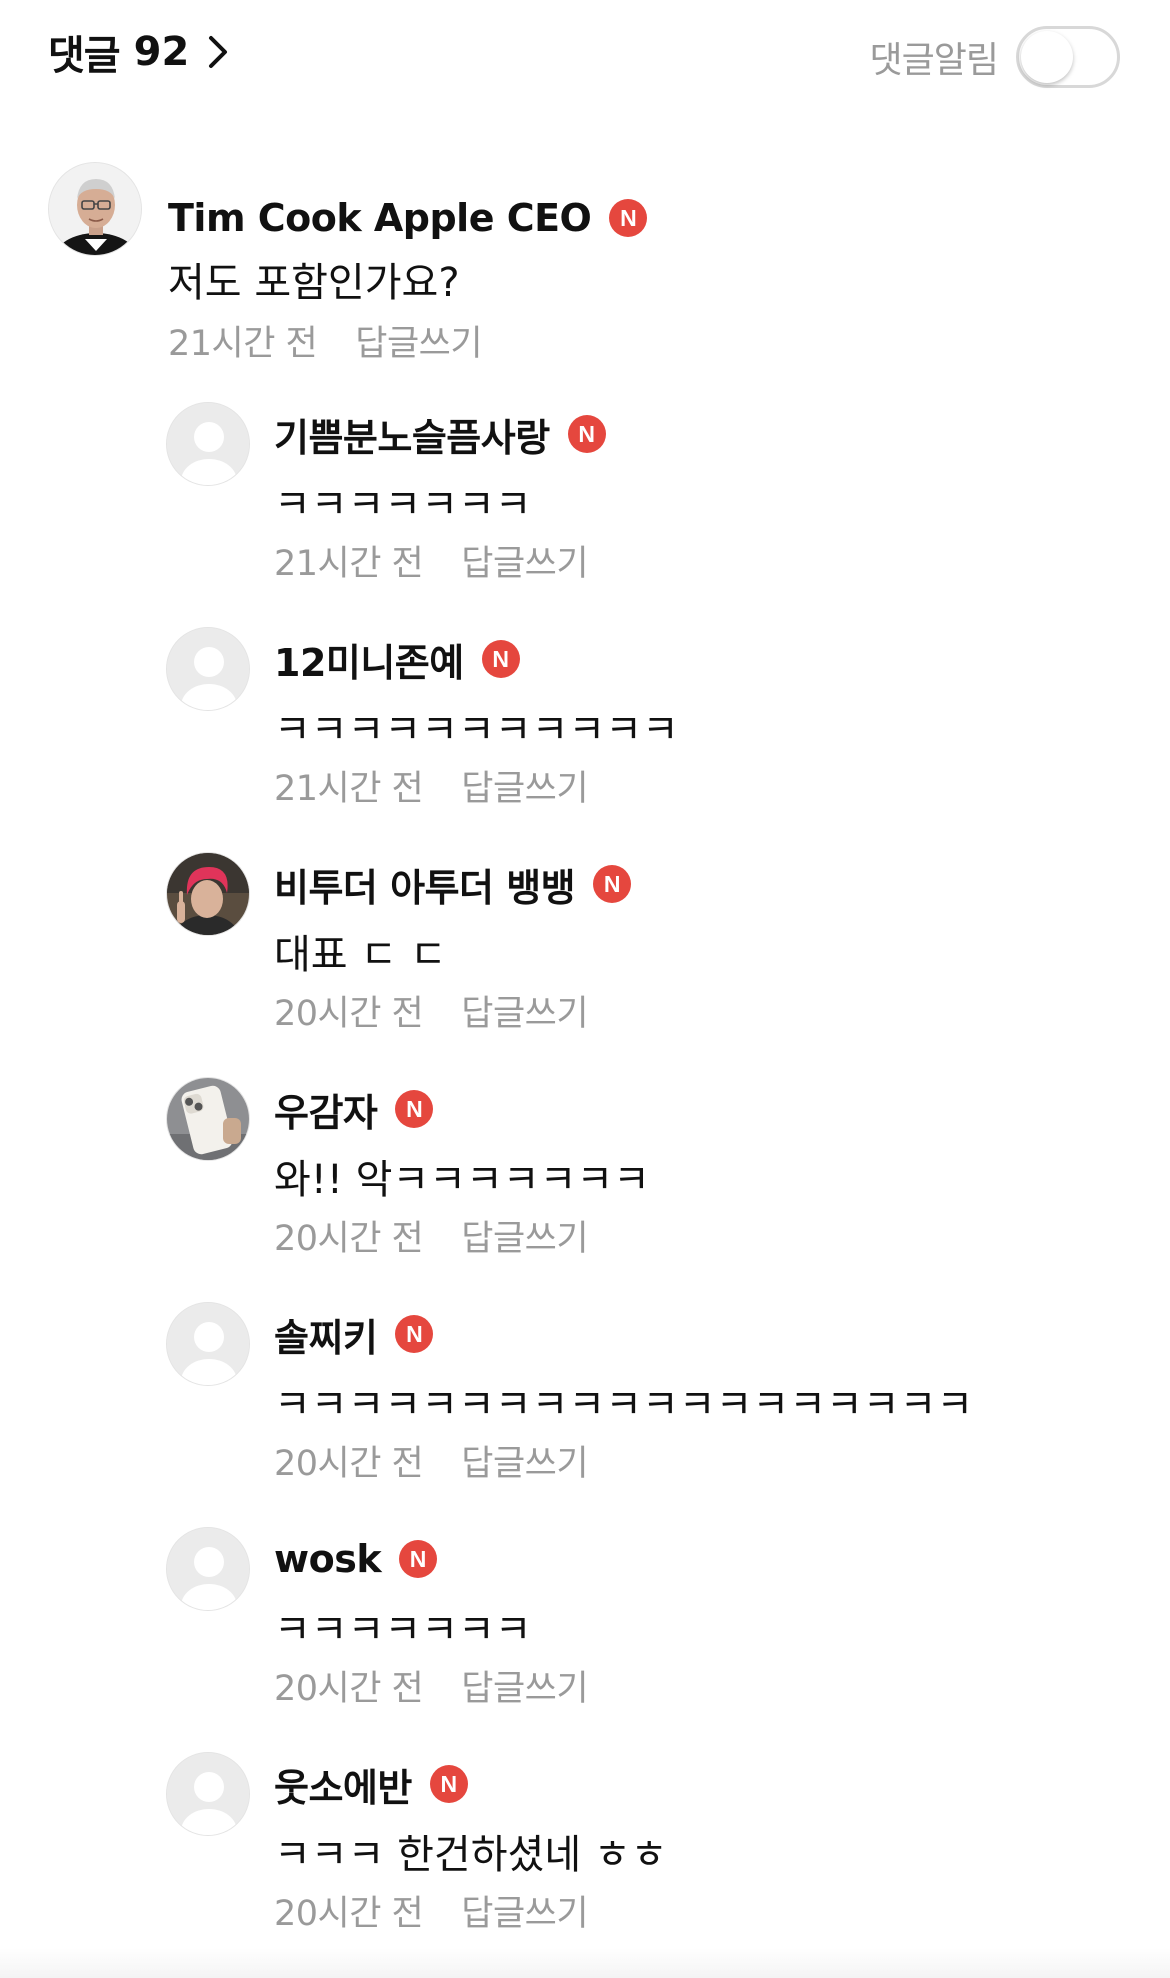 The width and height of the screenshot is (1170, 1978). Describe the element at coordinates (462, 1180) in the screenshot. I see `comment-text: 와!! 악ㅋㅋㅋㅋㅋㅋㅋ` at that location.